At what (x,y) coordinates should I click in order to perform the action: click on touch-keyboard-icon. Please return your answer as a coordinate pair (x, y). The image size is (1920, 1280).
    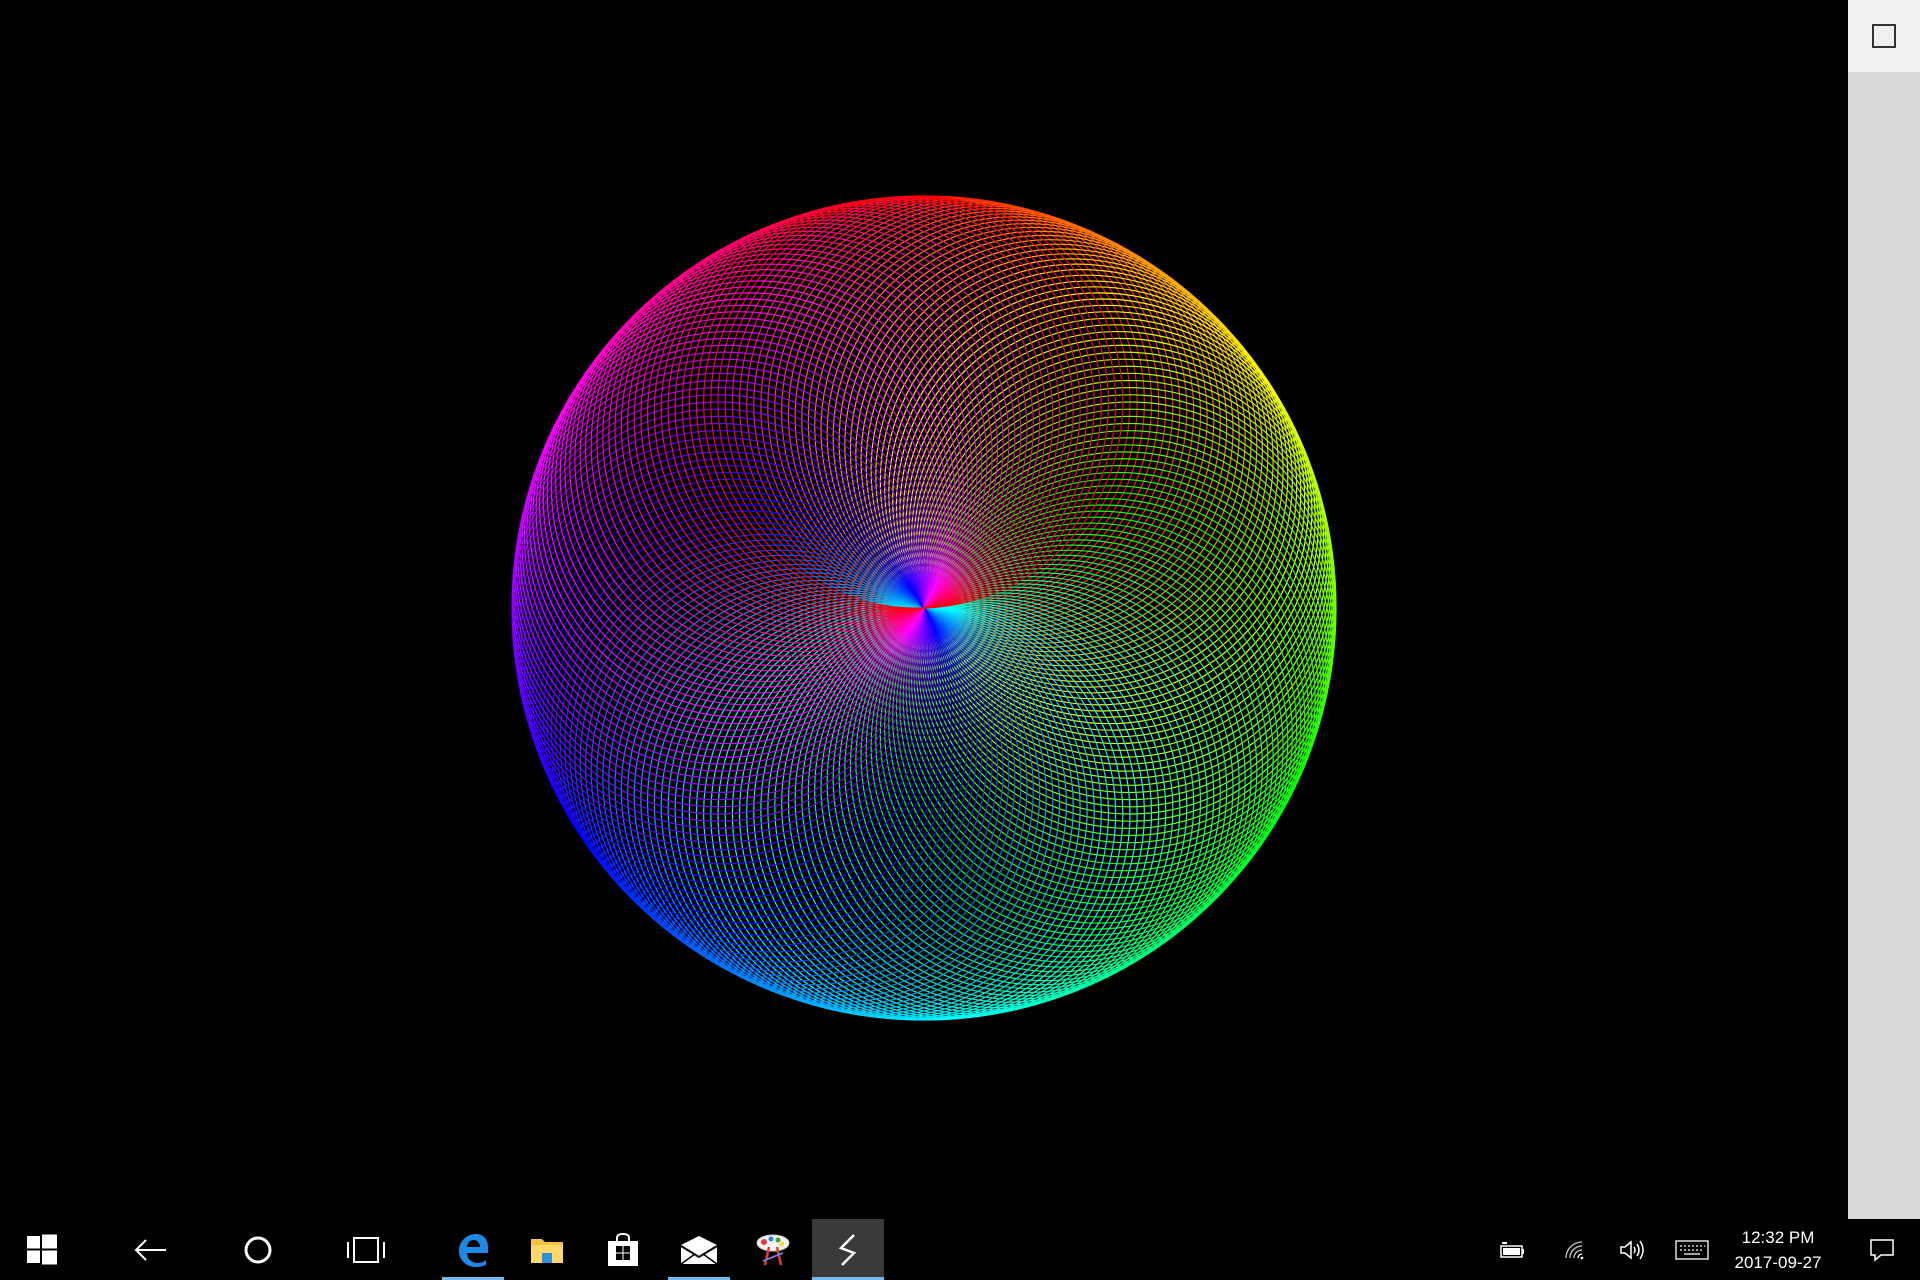
    Looking at the image, I should click on (1692, 1249).